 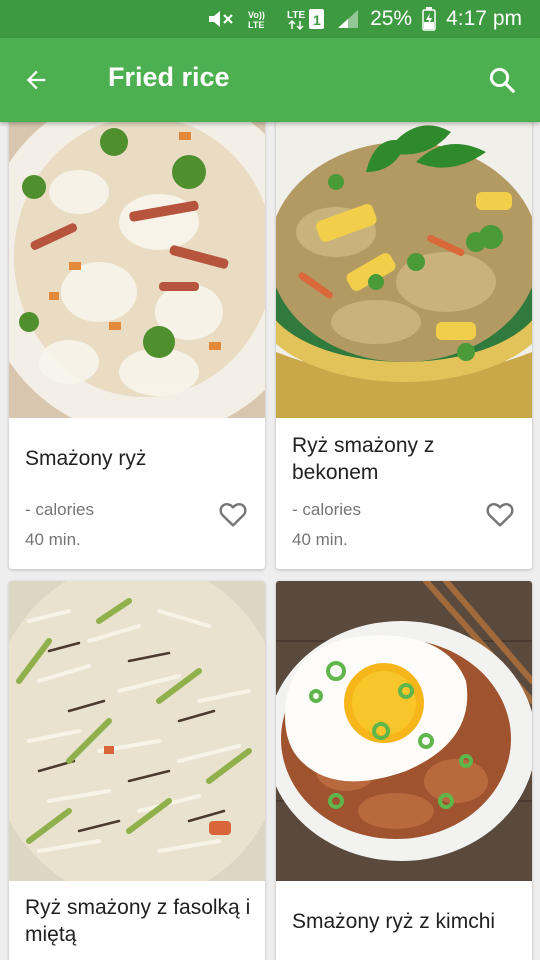 I want to click on volte-icon: Vo)) LTE, so click(x=261, y=19).